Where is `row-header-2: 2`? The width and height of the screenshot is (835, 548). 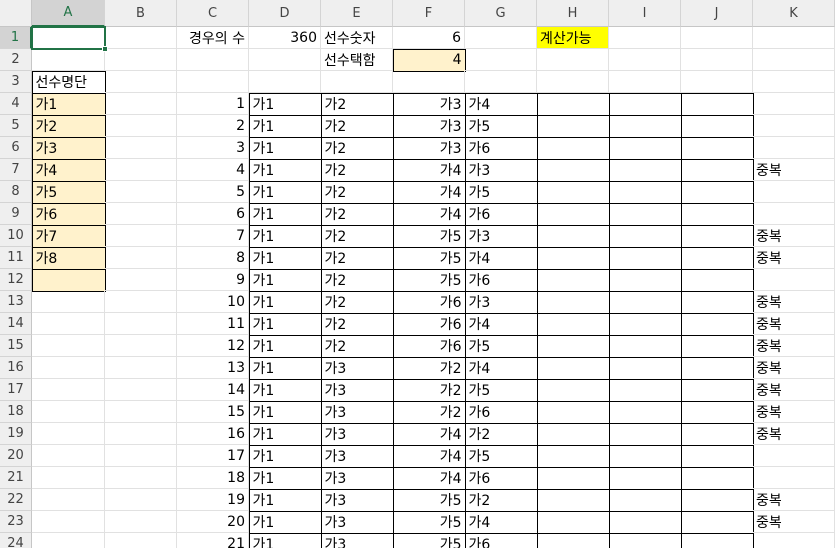
row-header-2: 2 is located at coordinates (16, 60).